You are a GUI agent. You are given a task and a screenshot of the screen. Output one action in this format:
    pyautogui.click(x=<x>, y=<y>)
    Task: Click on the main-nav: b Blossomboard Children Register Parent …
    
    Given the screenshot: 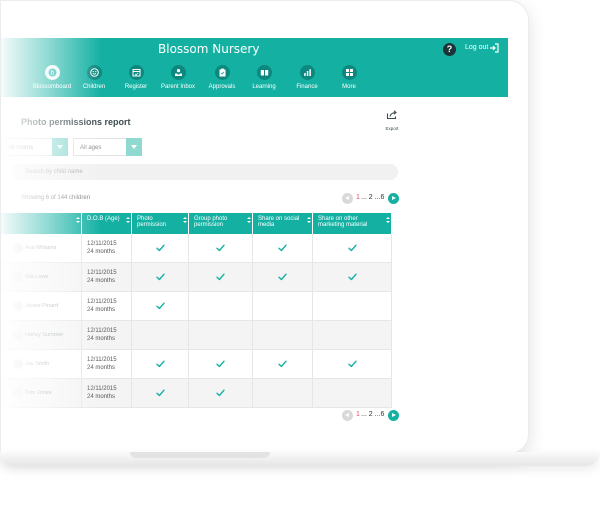 What is the action you would take?
    pyautogui.click(x=254, y=81)
    